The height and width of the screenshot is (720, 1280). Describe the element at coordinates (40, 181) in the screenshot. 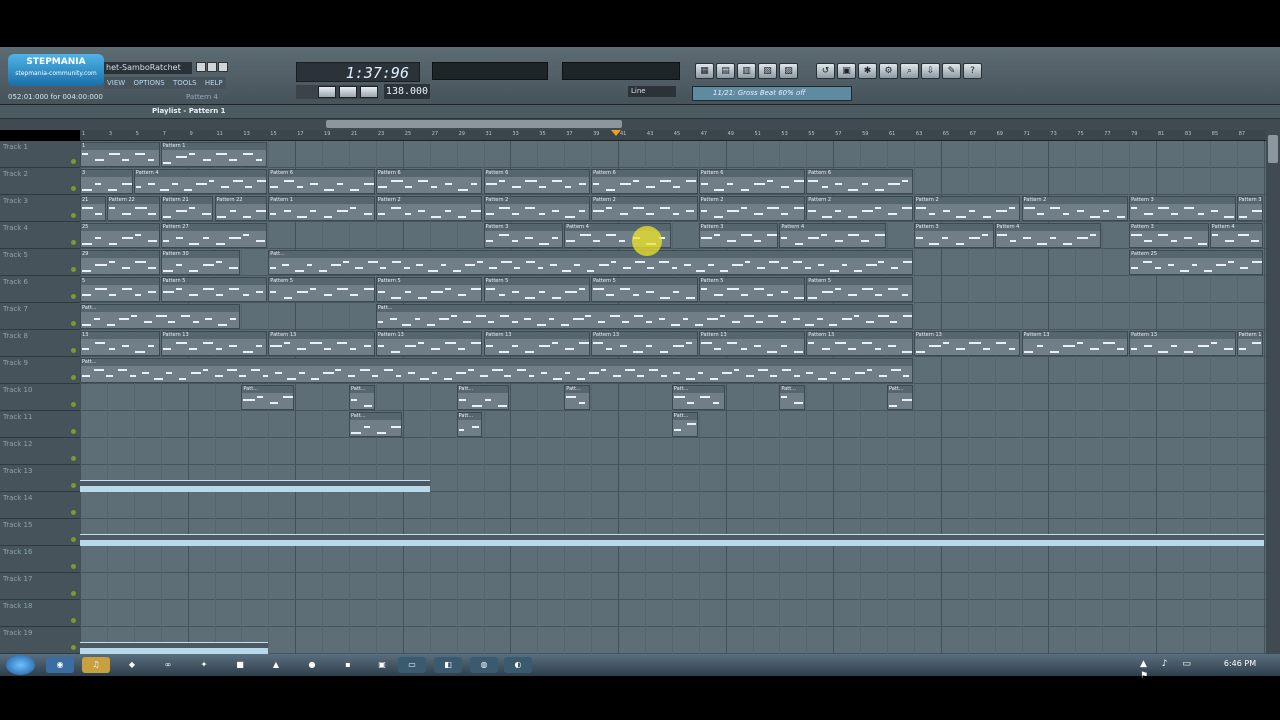

I see `track-name: Track 2` at that location.